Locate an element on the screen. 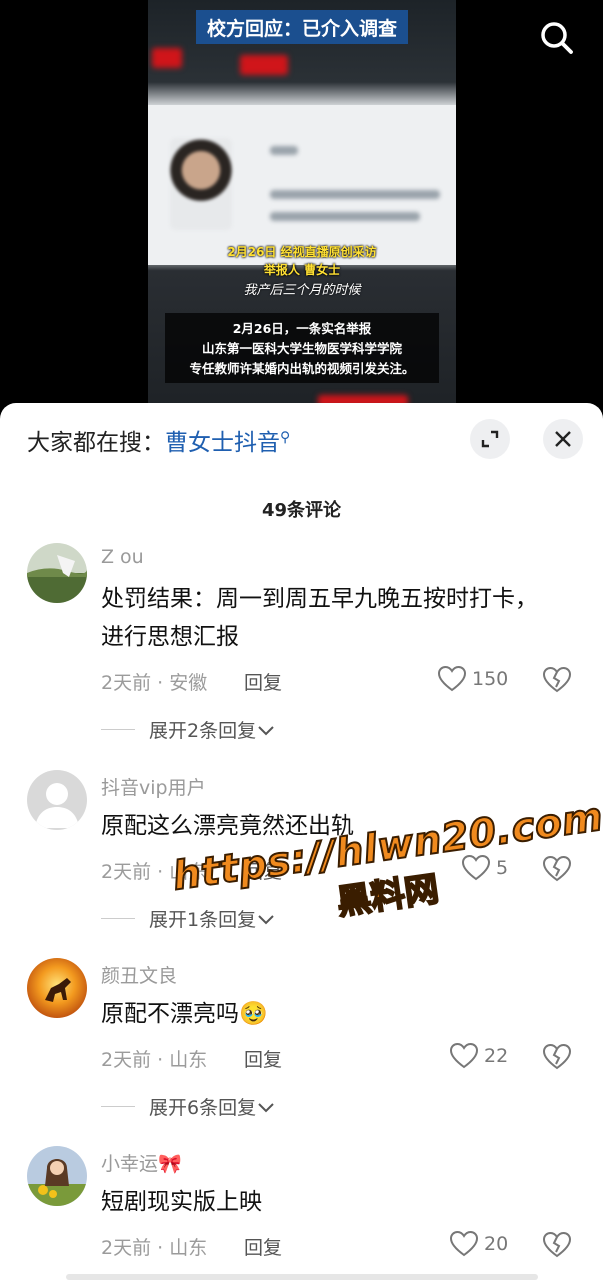 This screenshot has height=1280, width=603. comment-text: 原配不漂亮吗🥹 is located at coordinates (184, 1014).